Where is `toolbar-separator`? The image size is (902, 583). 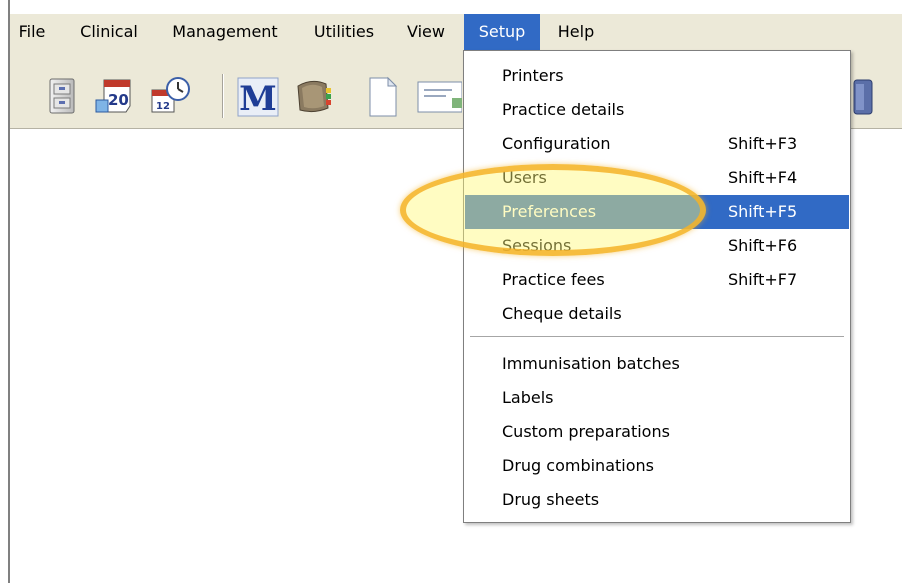
toolbar-separator is located at coordinates (223, 96).